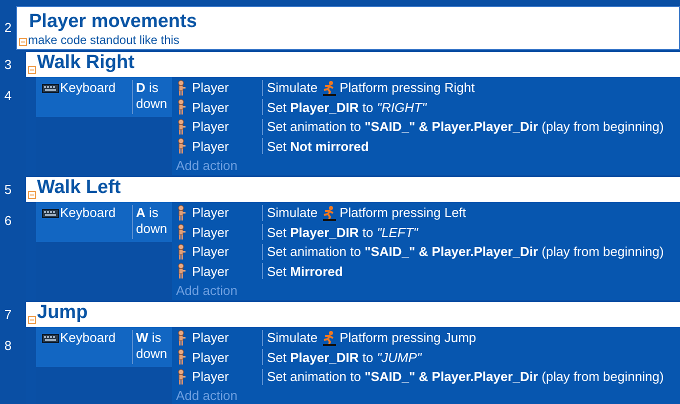 This screenshot has height=404, width=680. Describe the element at coordinates (344, 357) in the screenshot. I see `action-text: Set Player_DIR to "JUMP"` at that location.